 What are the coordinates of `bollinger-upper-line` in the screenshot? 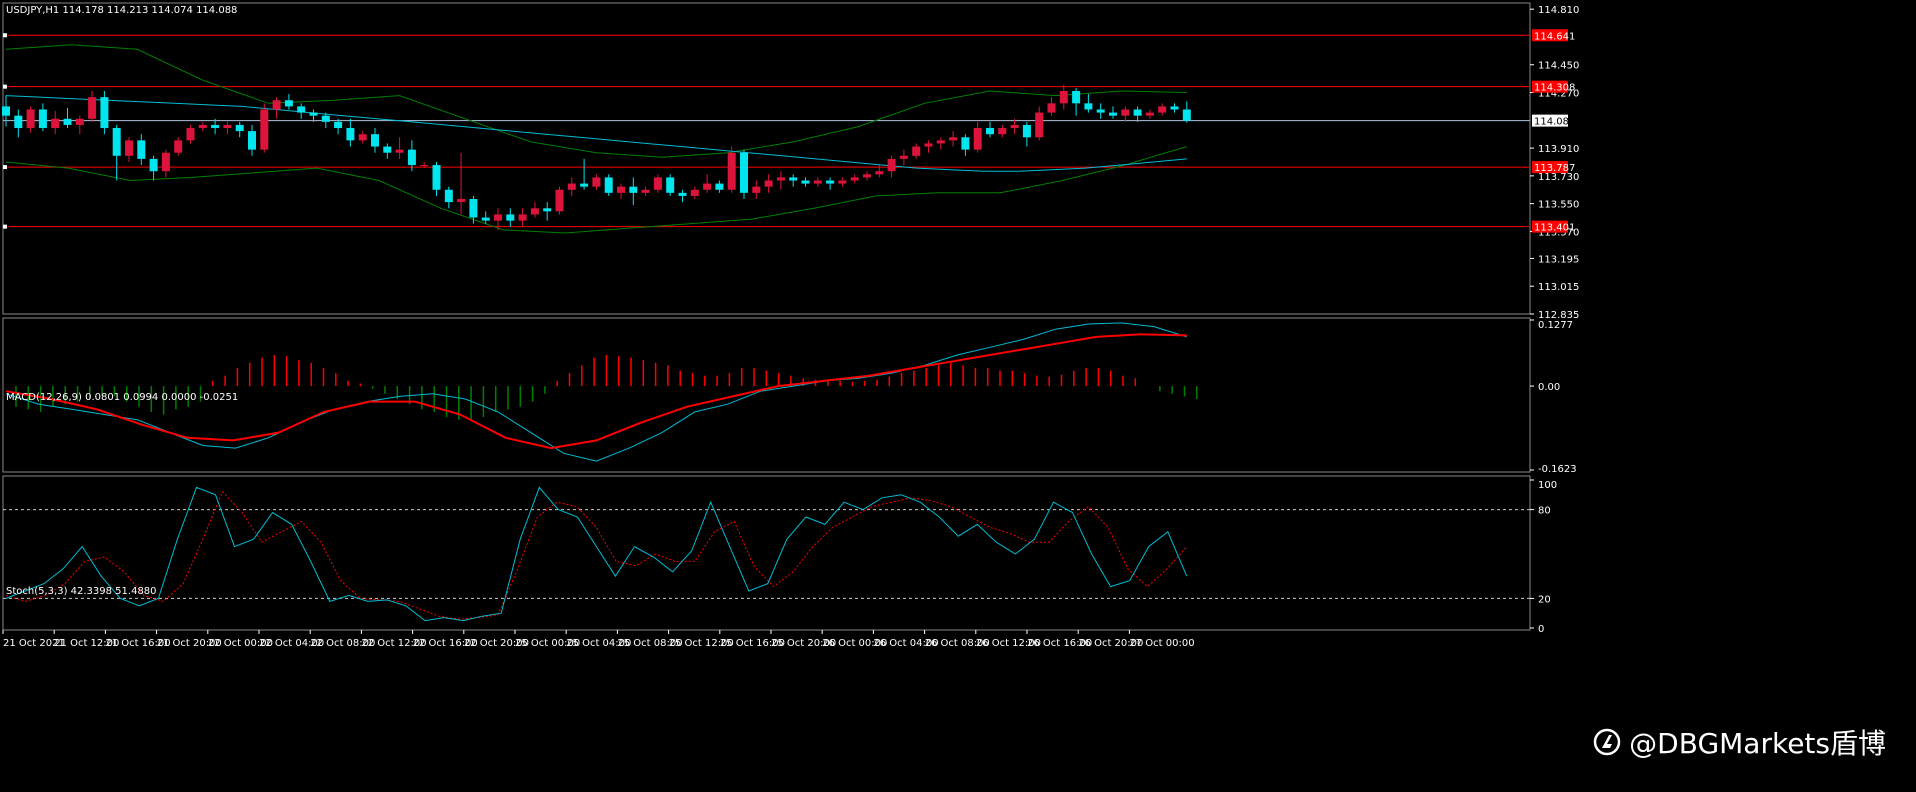 It's located at (596, 101).